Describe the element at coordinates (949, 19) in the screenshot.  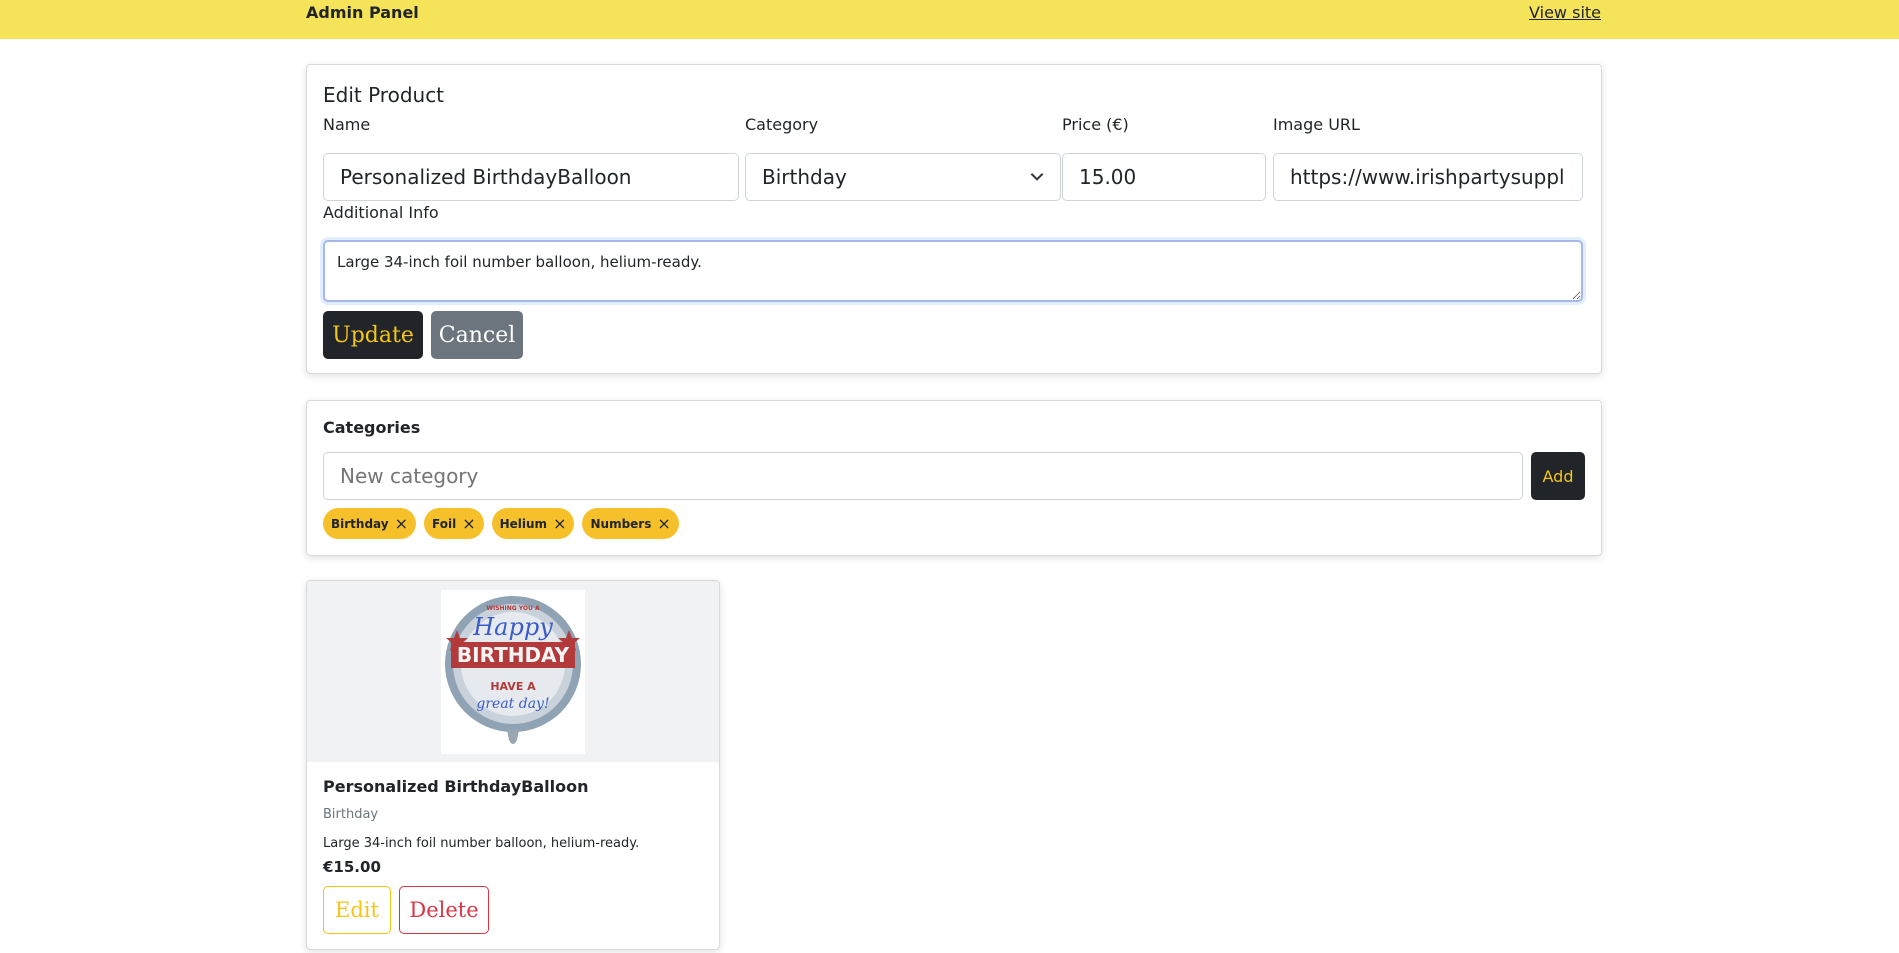
I see `top-navbar: Admin Panel View site` at that location.